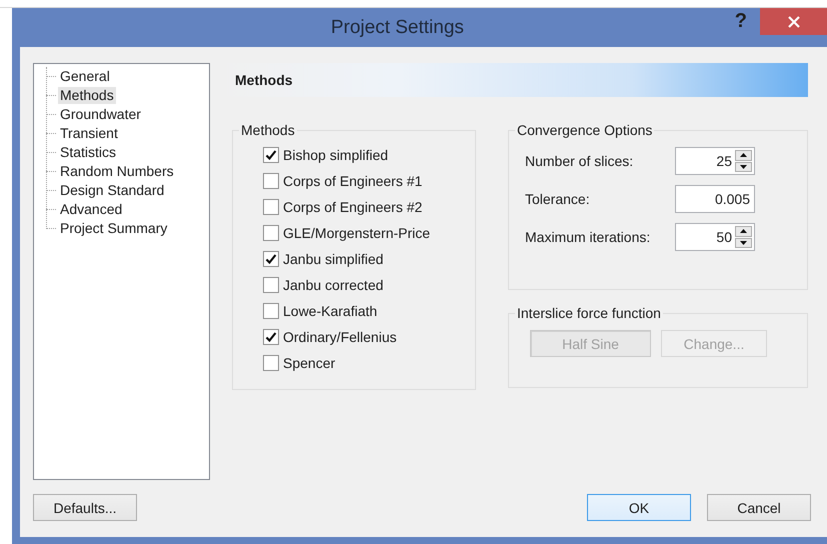 The image size is (827, 544). What do you see at coordinates (91, 209) in the screenshot?
I see `tree-item: Advanced` at bounding box center [91, 209].